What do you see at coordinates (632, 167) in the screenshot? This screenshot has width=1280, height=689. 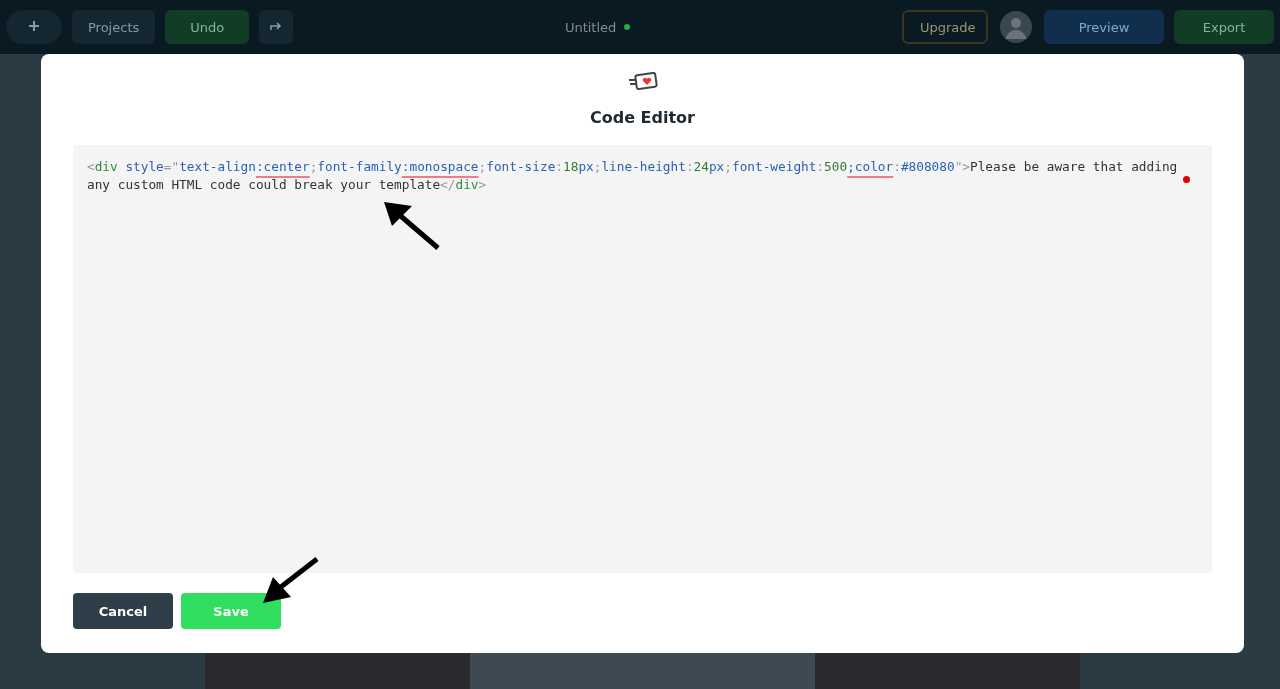 I see `code-line: <div style="text-align:center;font-family:monospace;font-size:18px;line-height:24px;font-weight:500;color:#808080">Please be aware that adding` at bounding box center [632, 167].